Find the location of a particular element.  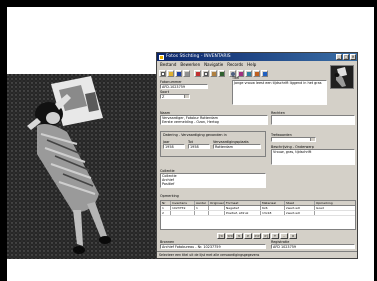

col-header: Inventaris is located at coordinates (183, 203).